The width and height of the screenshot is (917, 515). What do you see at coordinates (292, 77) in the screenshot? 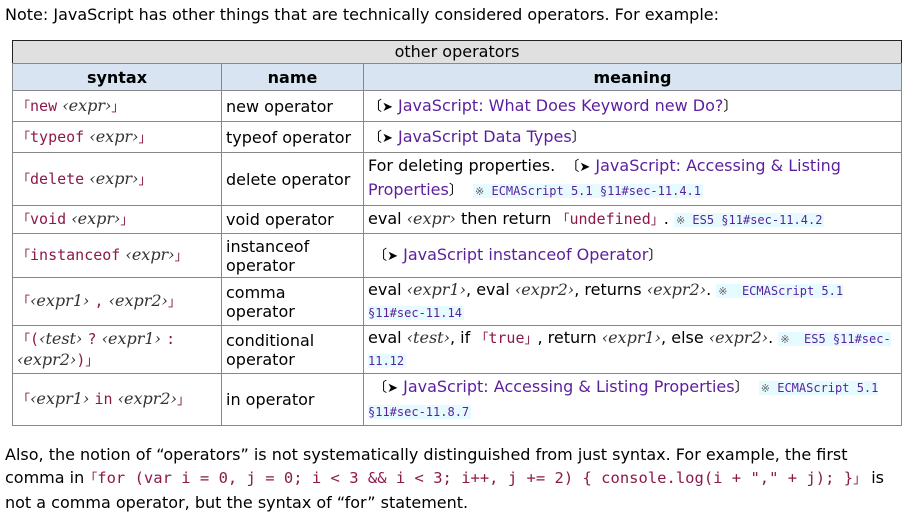
I see `header-name: name` at bounding box center [292, 77].